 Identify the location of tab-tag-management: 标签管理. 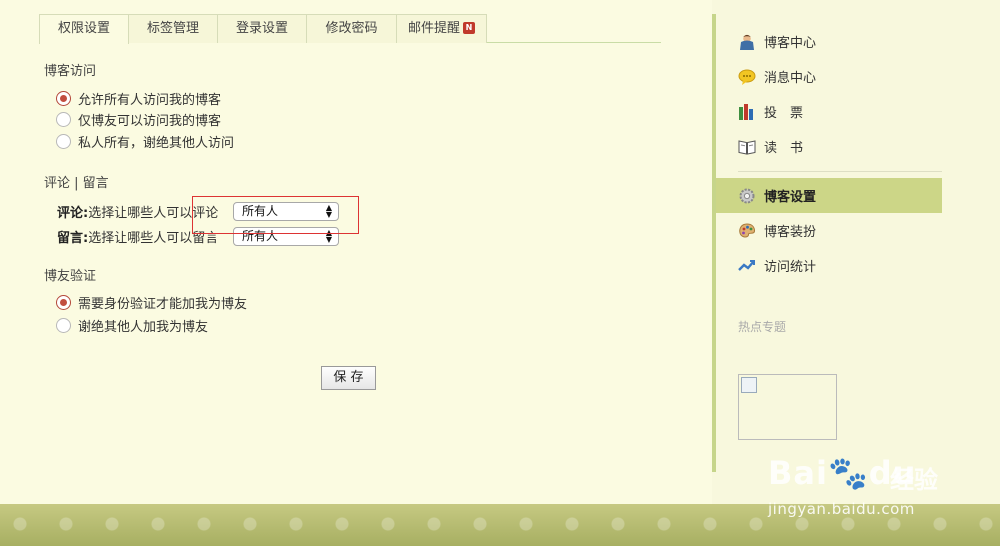
(173, 28).